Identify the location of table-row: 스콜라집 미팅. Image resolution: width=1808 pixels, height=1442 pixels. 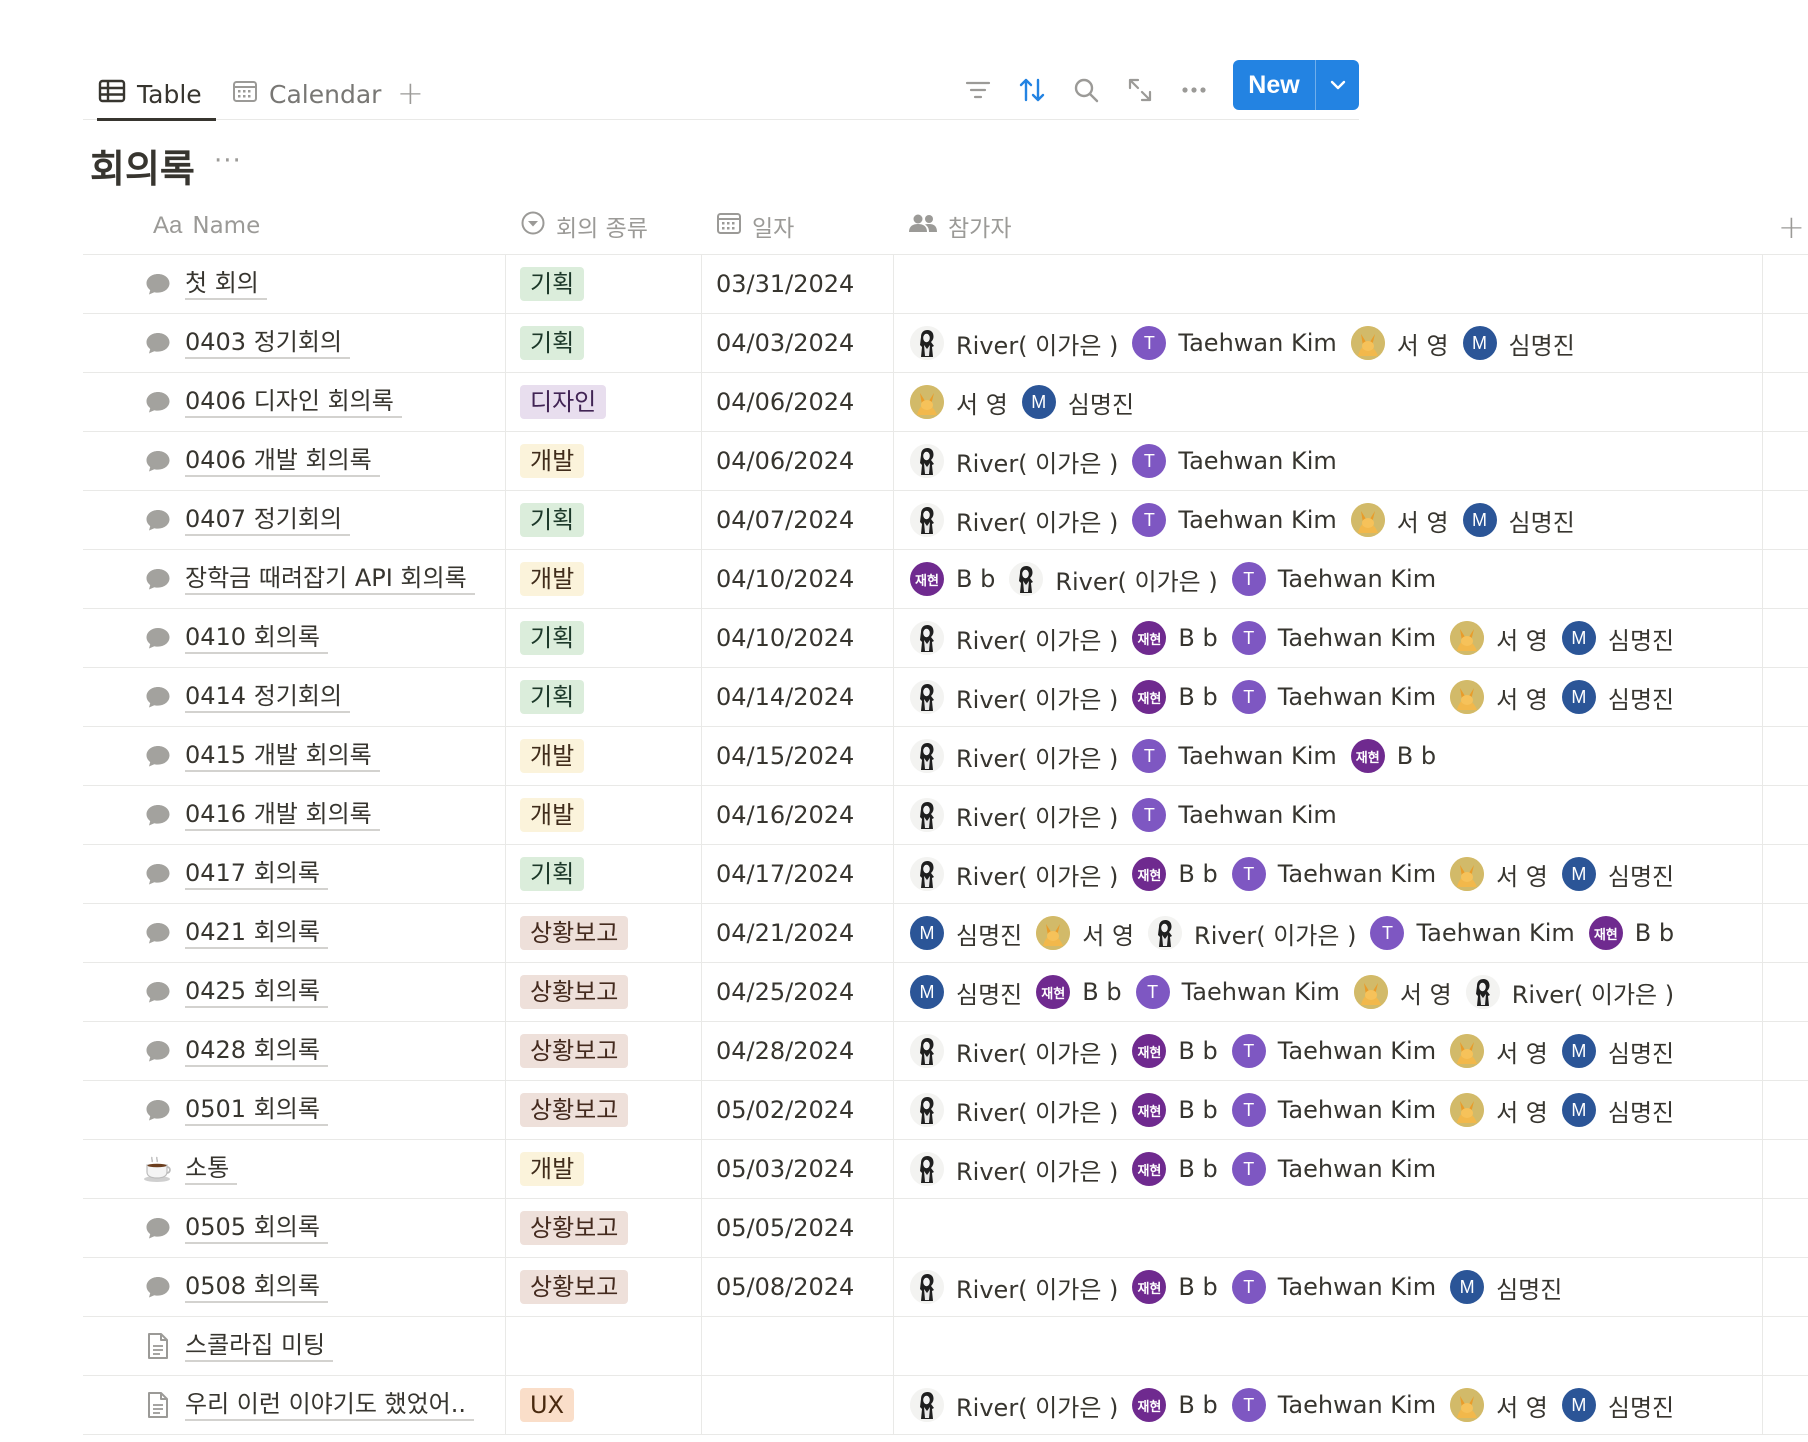
(945, 1346).